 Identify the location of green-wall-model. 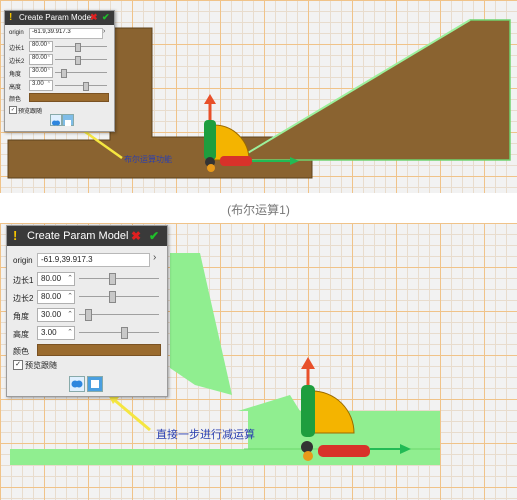
(201, 324).